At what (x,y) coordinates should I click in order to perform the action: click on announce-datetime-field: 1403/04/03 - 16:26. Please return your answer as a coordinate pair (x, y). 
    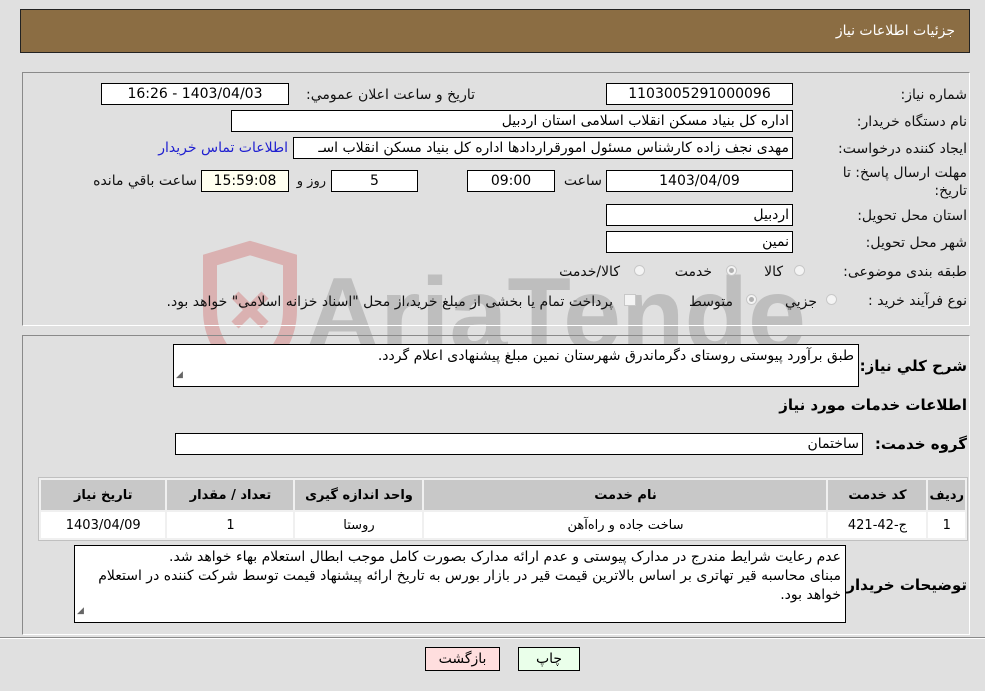
    Looking at the image, I should click on (195, 94).